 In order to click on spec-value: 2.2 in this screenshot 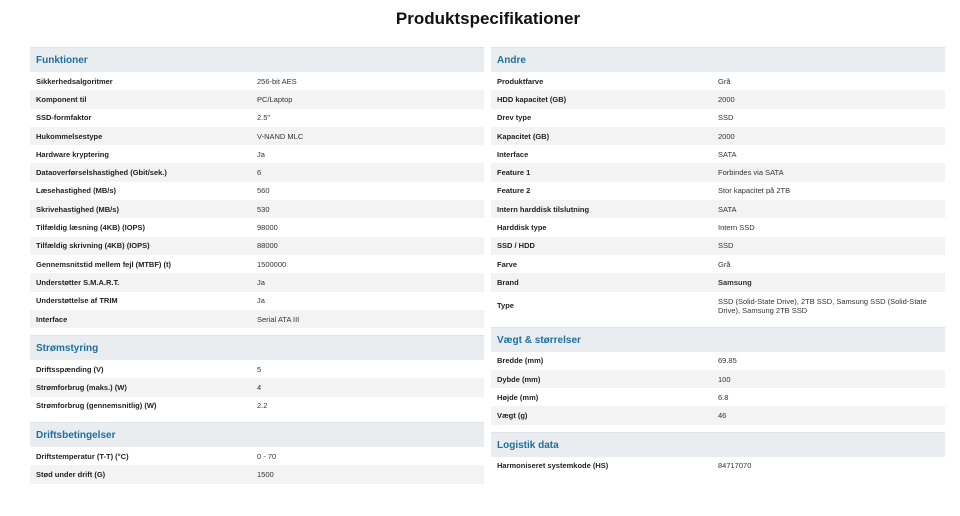, I will do `click(262, 406)`.